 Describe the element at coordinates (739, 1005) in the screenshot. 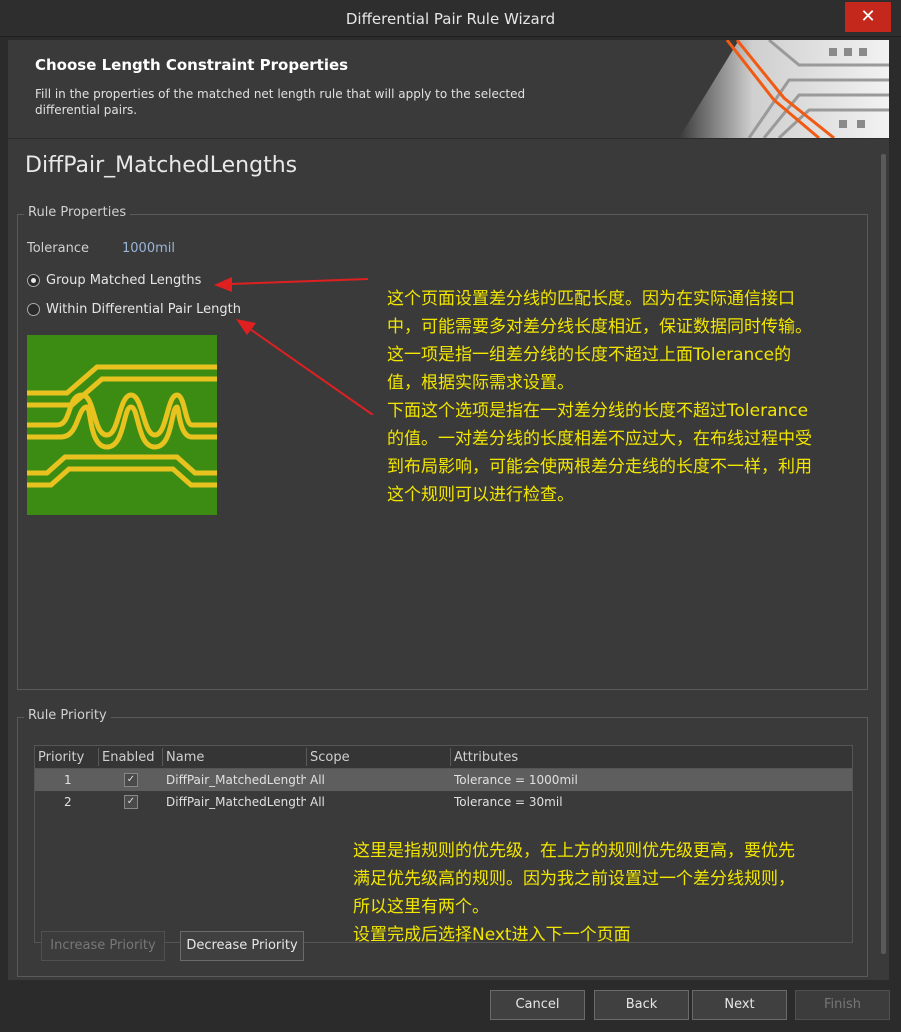

I see `next-button: Next` at that location.